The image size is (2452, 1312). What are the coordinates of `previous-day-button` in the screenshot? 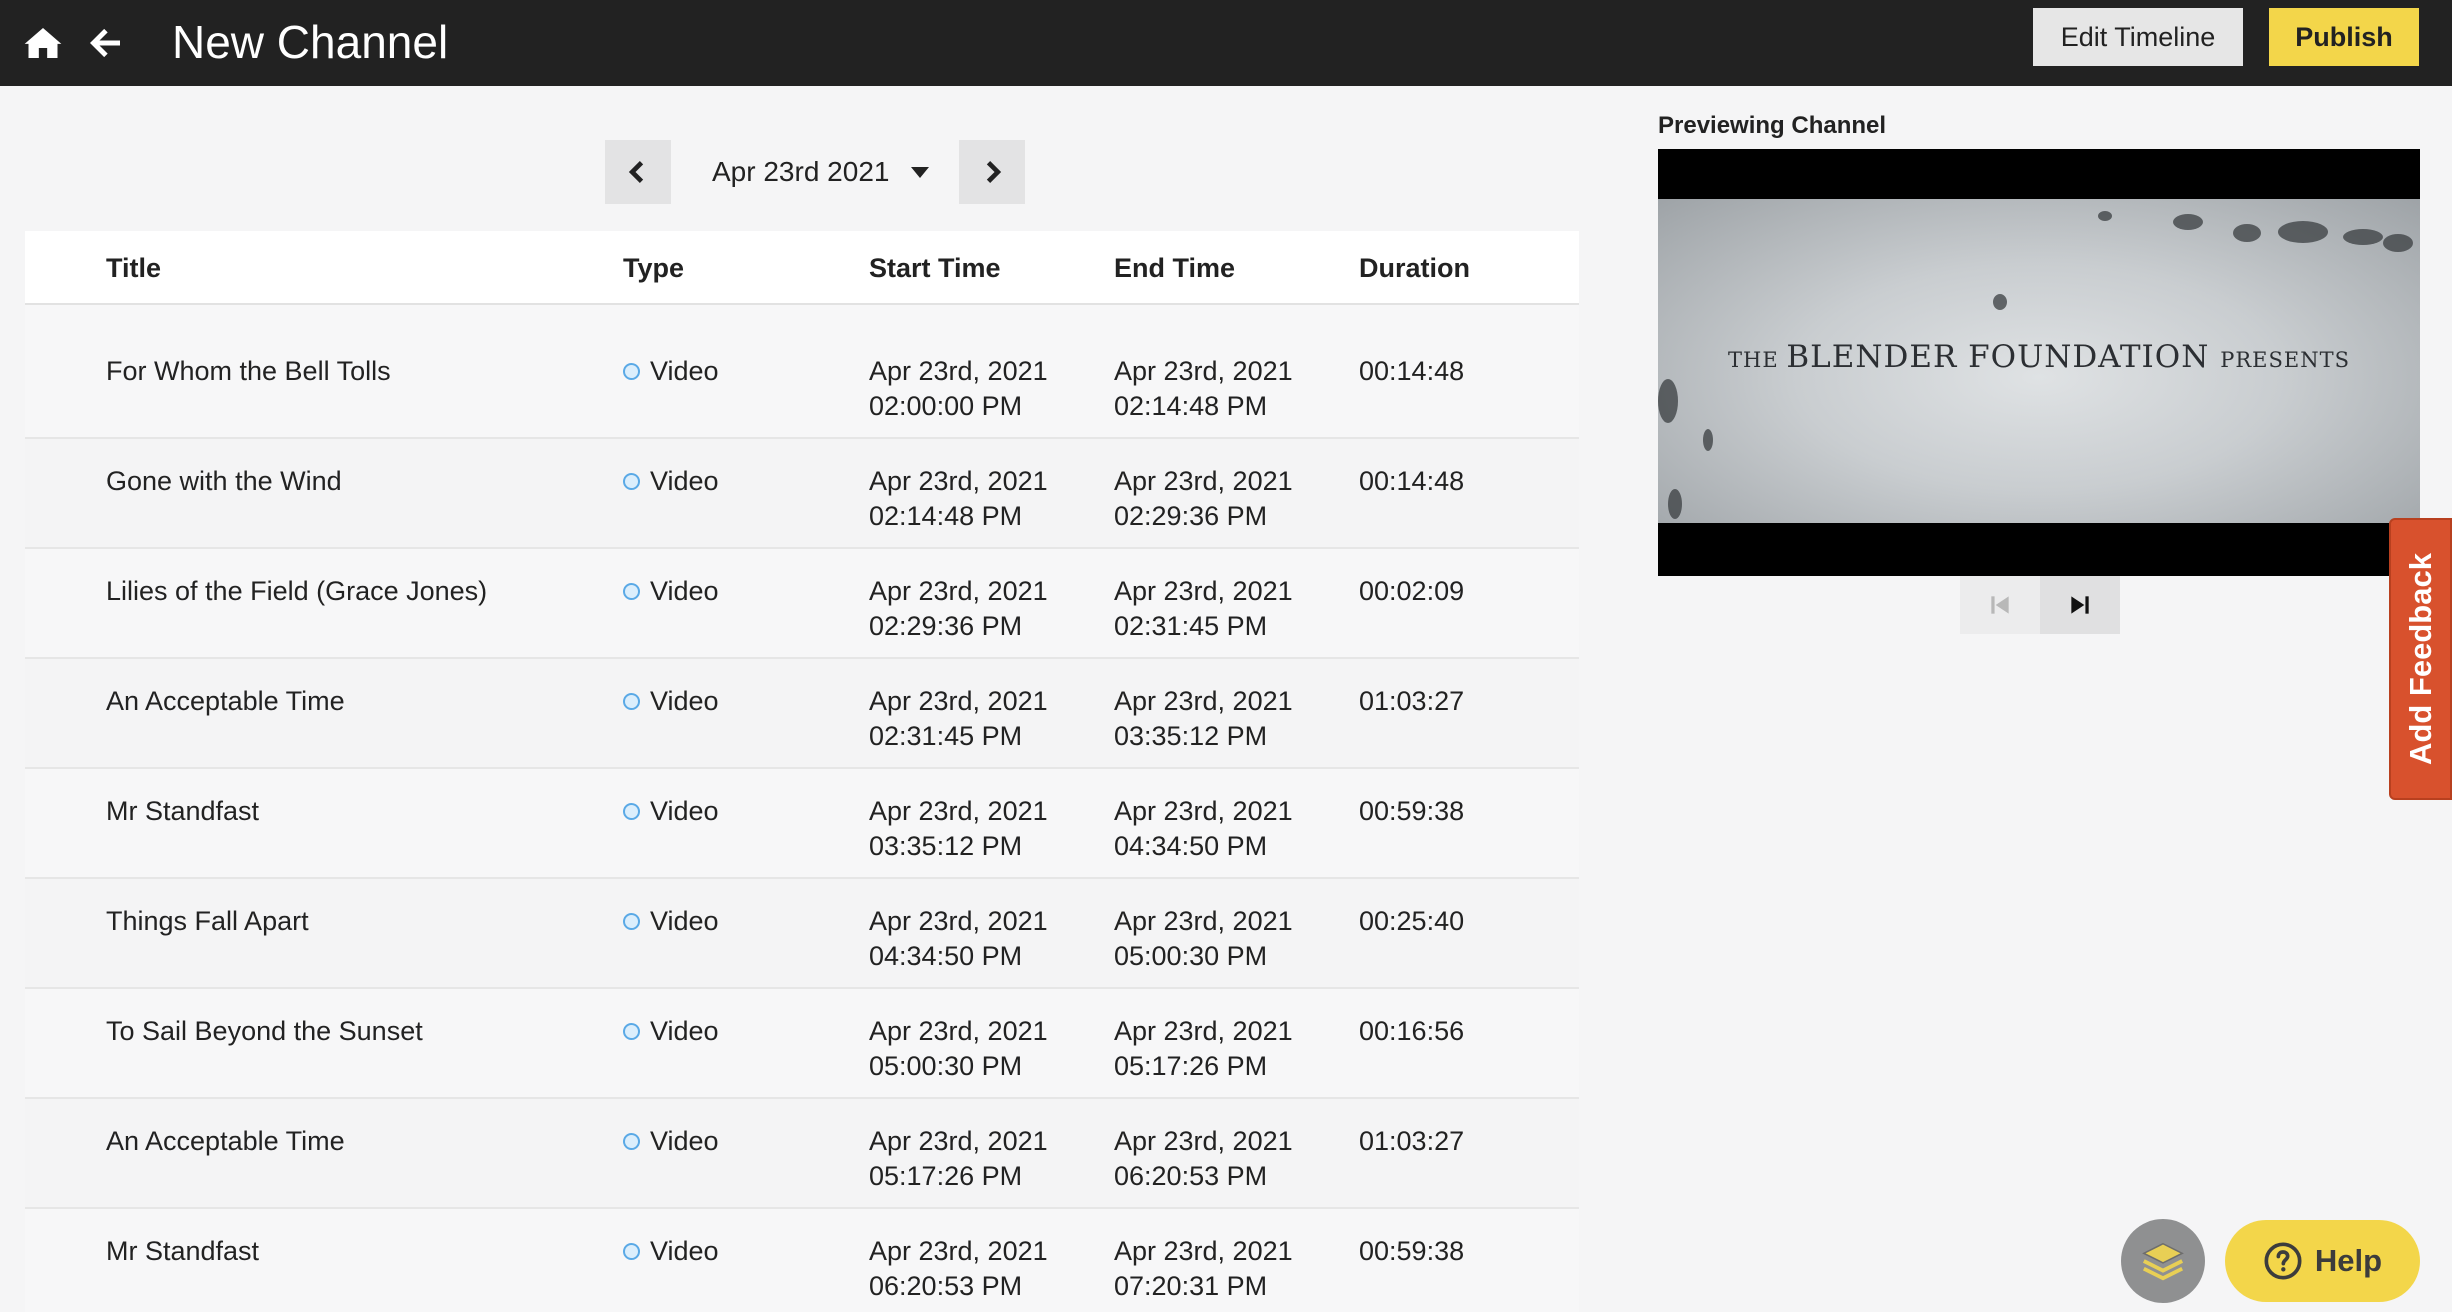 It's located at (638, 172).